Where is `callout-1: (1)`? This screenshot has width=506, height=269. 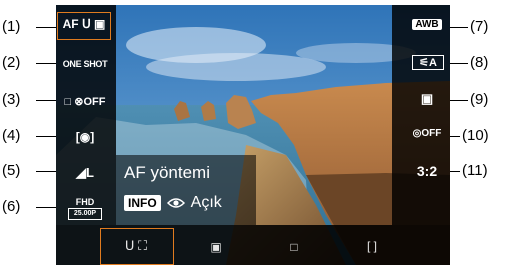
callout-1: (1) is located at coordinates (11, 26).